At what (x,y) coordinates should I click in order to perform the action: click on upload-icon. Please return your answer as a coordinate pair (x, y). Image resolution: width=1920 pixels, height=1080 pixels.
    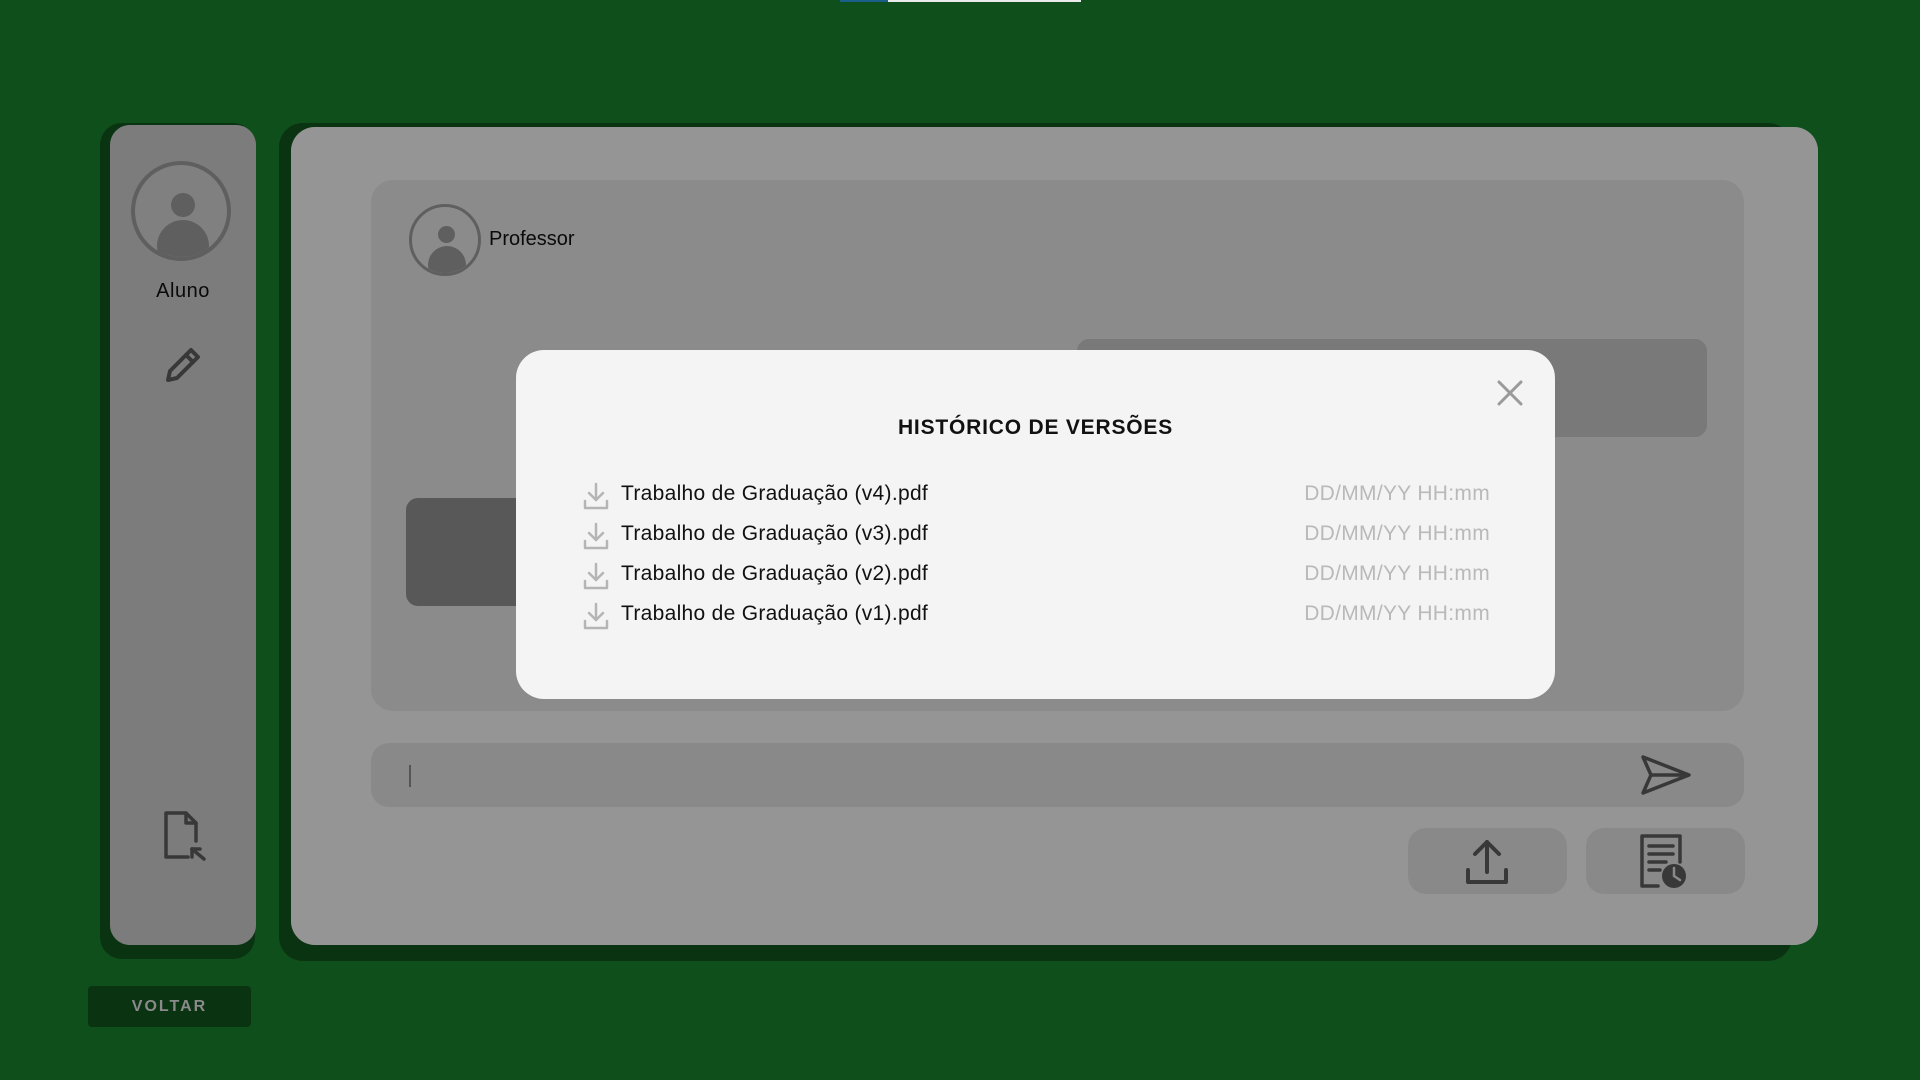
    Looking at the image, I should click on (1487, 862).